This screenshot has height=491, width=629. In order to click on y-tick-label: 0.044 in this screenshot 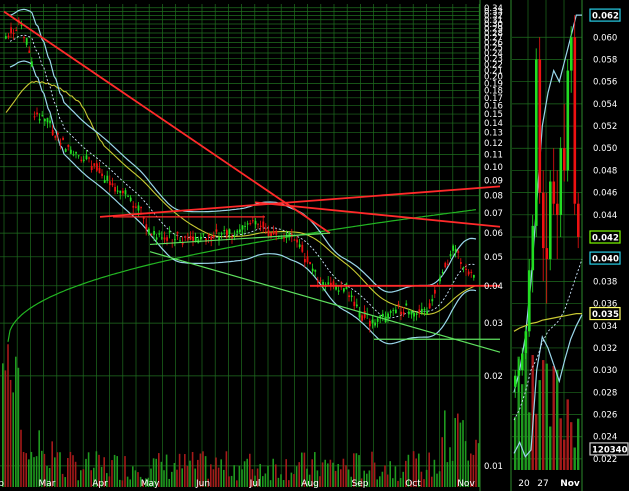, I will do `click(605, 216)`.